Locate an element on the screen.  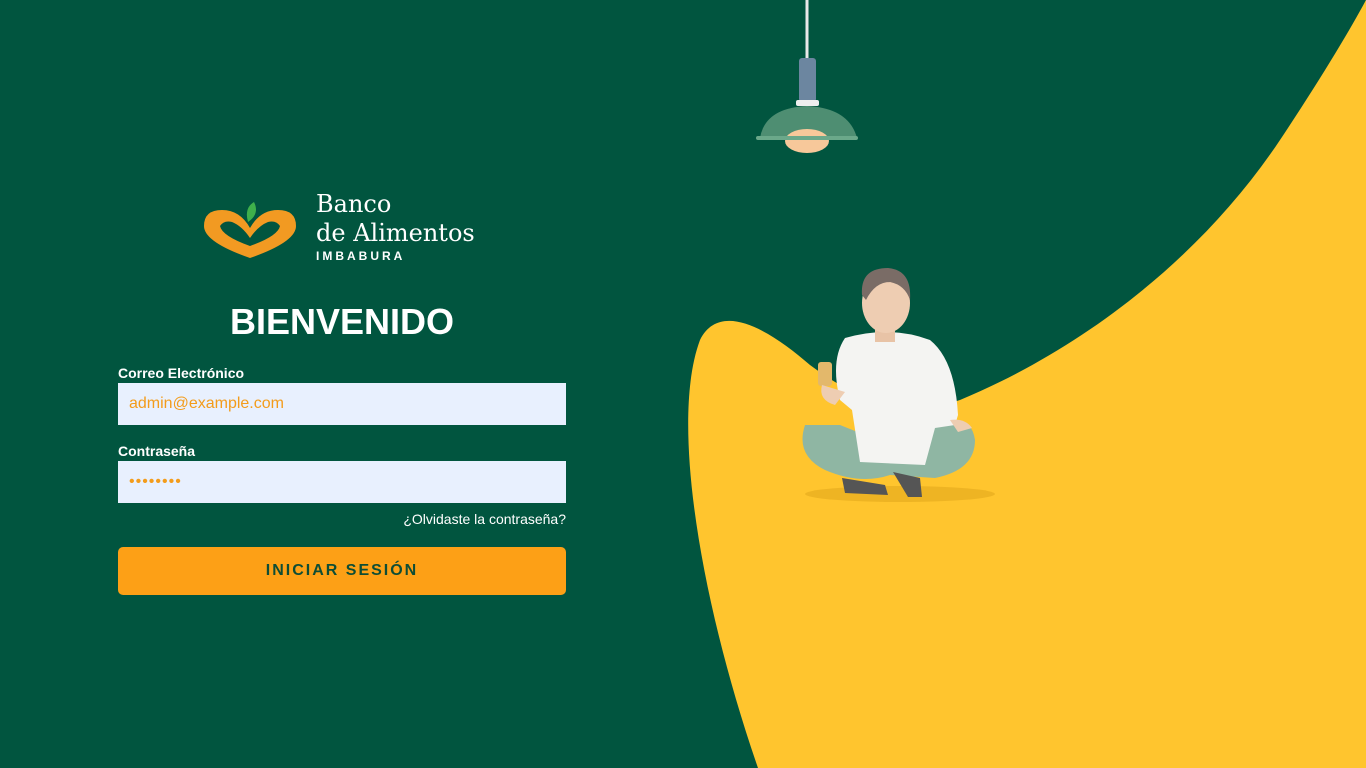
password-field is located at coordinates (342, 482).